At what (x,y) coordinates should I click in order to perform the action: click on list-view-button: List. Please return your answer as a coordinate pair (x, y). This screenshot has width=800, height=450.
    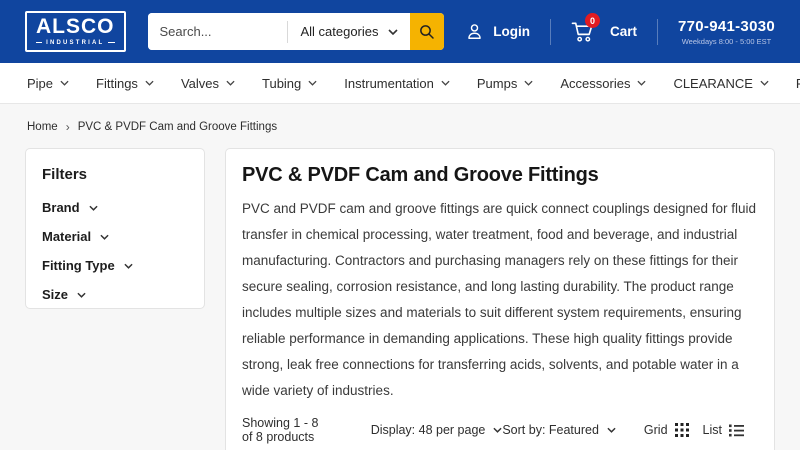
    Looking at the image, I should click on (723, 430).